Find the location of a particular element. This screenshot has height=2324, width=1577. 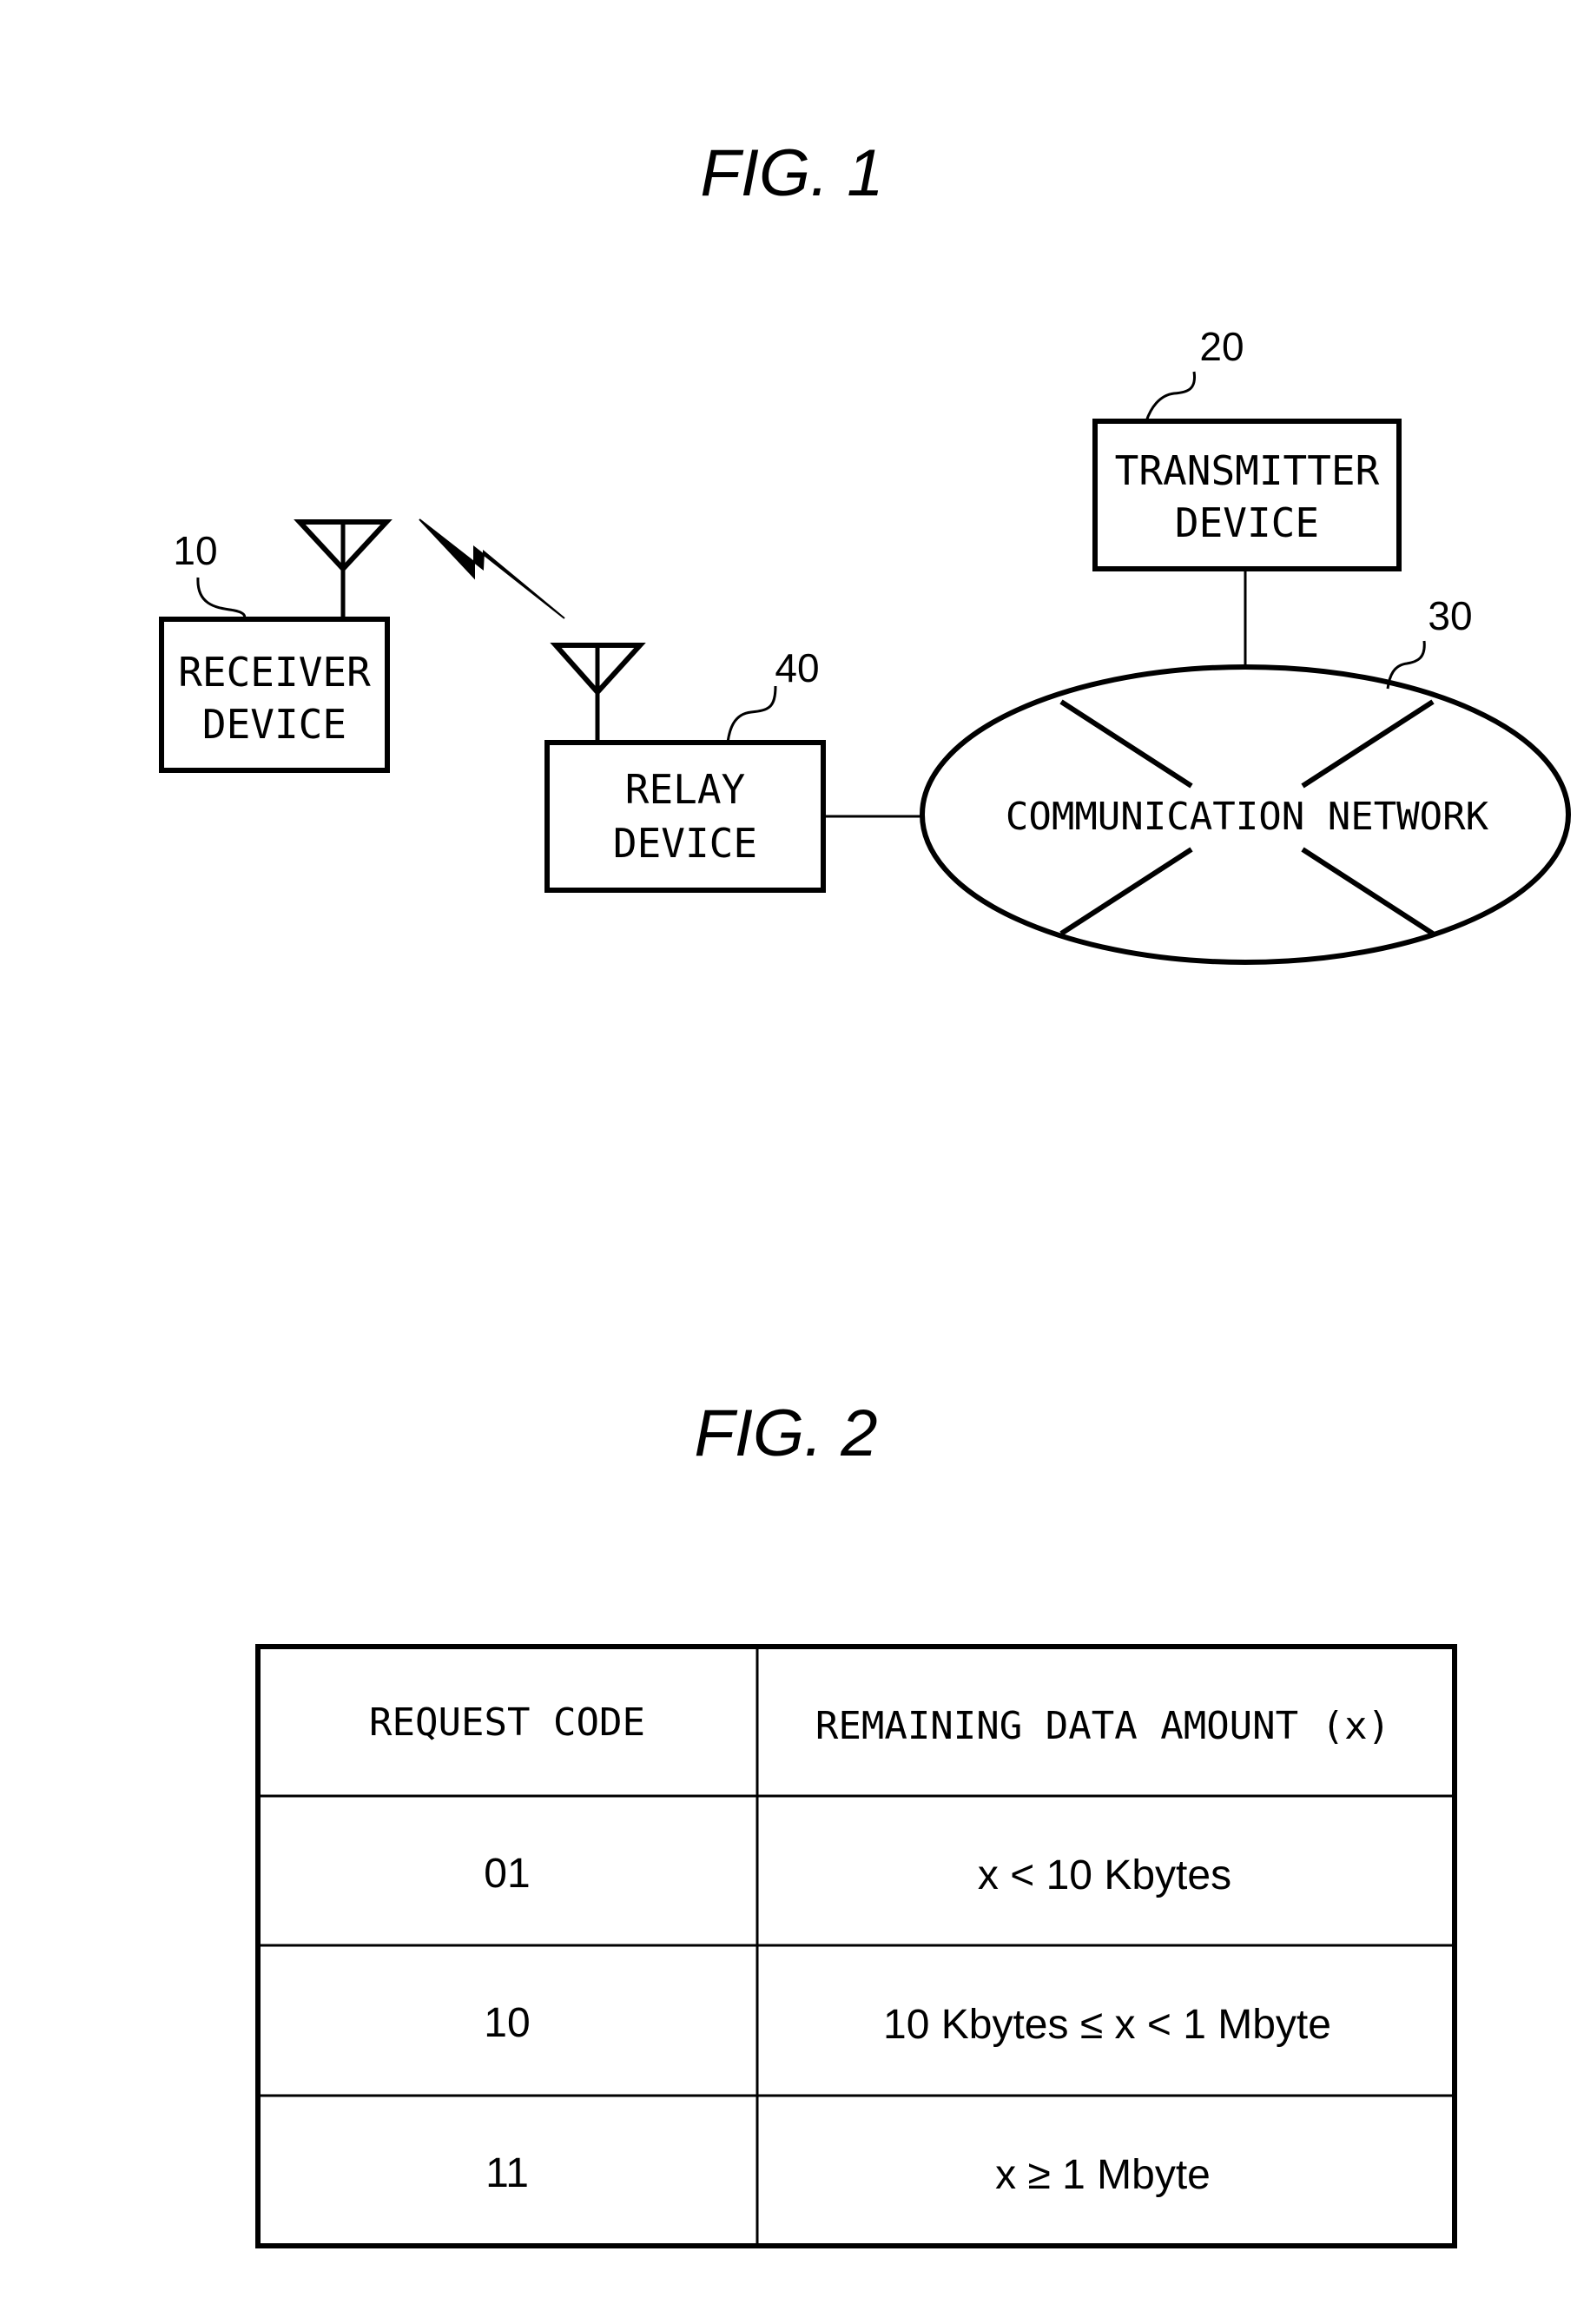

receiver-device-label-line2: DEVICE is located at coordinates (274, 724).